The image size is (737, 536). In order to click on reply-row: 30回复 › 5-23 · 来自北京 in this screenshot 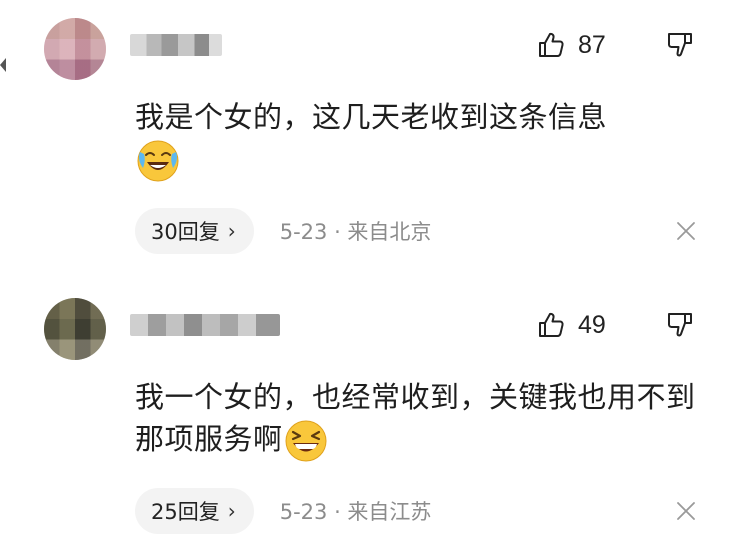, I will do `click(283, 231)`.